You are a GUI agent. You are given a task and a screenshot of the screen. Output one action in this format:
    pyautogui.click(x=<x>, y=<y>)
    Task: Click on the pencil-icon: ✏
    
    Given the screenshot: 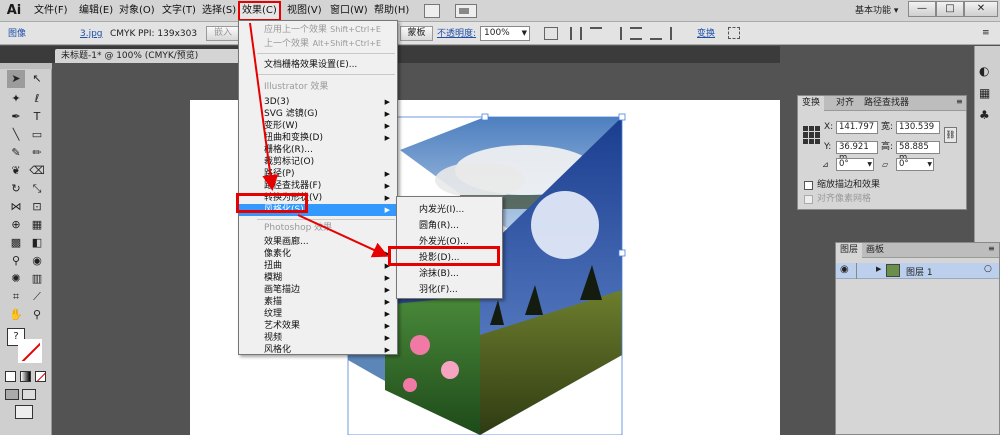 What is the action you would take?
    pyautogui.click(x=37, y=153)
    